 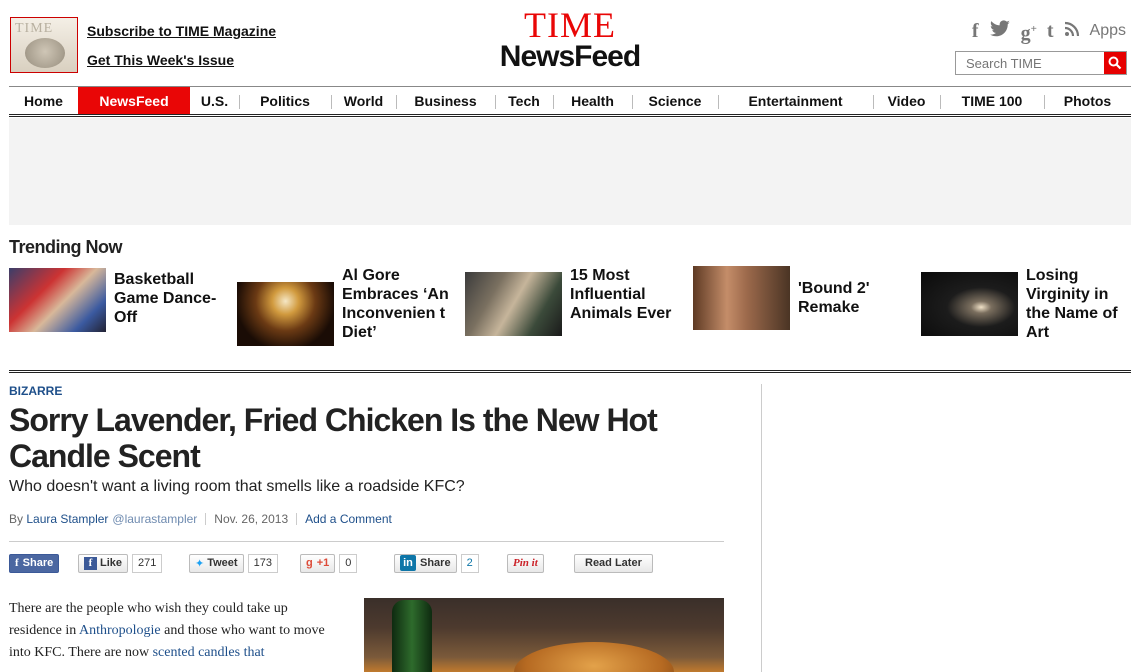 What do you see at coordinates (43, 100) in the screenshot?
I see `nav-home: Home` at bounding box center [43, 100].